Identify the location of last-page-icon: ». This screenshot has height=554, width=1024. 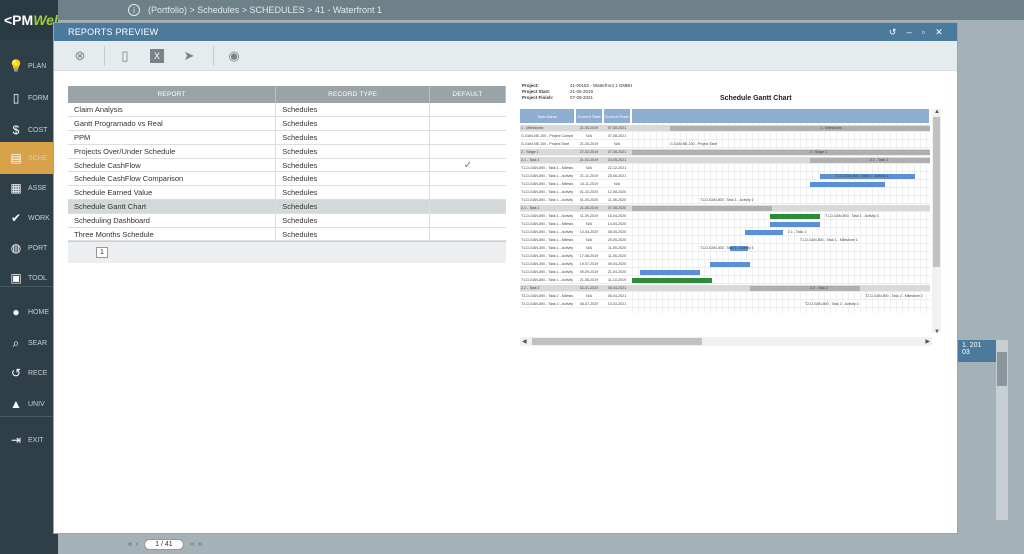
(200, 544).